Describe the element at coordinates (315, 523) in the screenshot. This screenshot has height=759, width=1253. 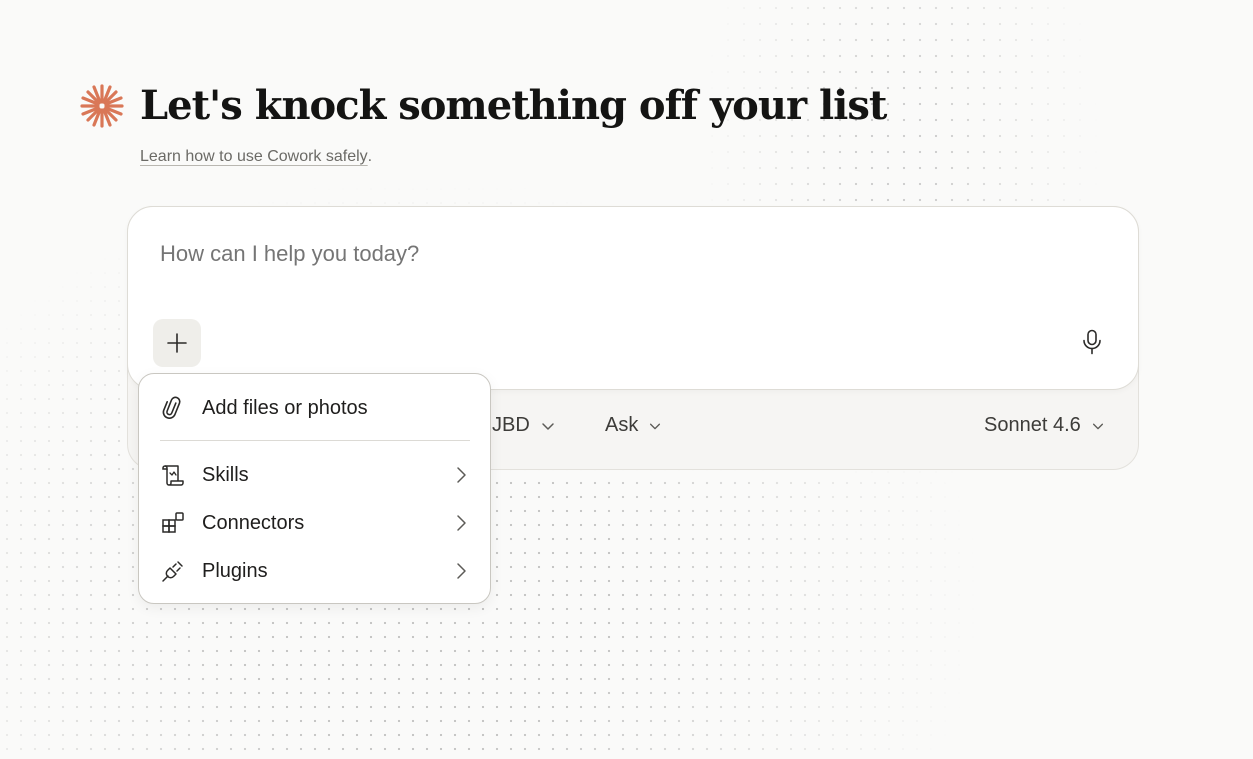
I see `menu-item-connectors: Connectors` at that location.